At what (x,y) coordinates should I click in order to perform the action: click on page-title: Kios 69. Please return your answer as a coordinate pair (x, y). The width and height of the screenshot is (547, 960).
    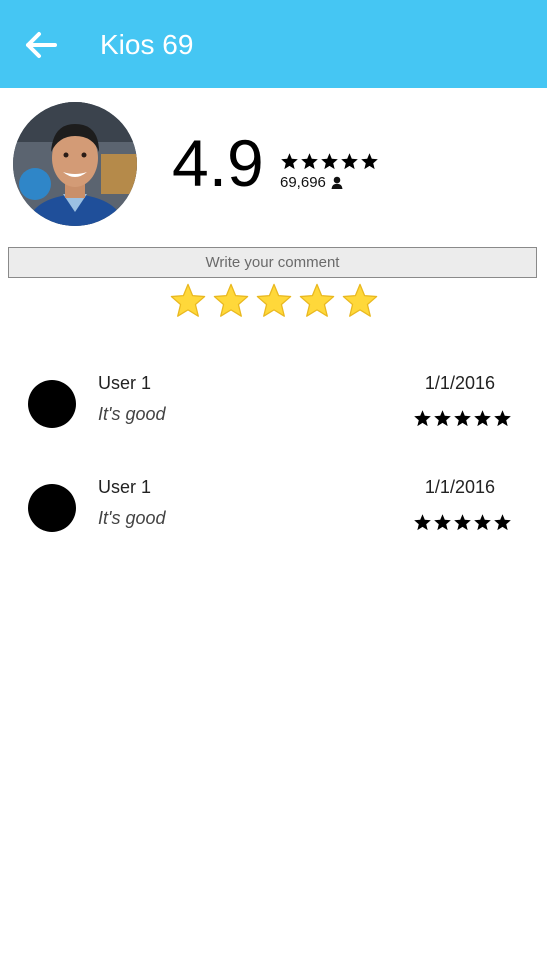
    Looking at the image, I should click on (147, 44).